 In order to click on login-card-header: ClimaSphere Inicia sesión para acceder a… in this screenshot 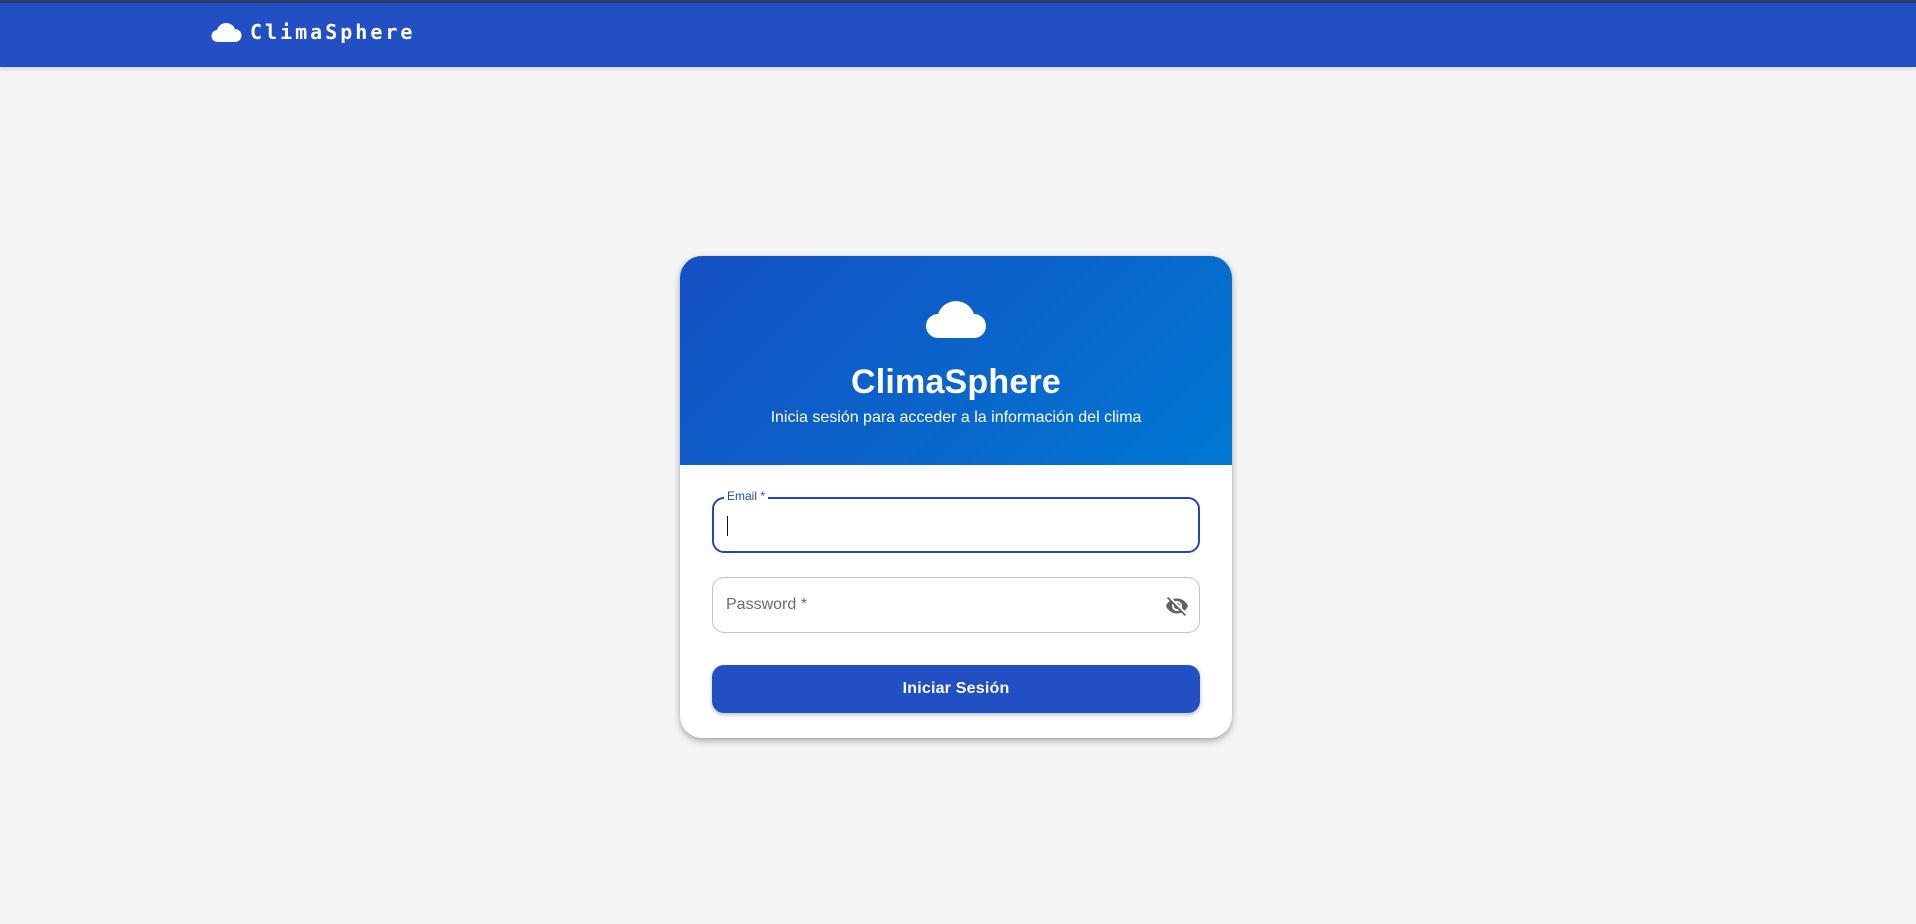, I will do `click(956, 360)`.